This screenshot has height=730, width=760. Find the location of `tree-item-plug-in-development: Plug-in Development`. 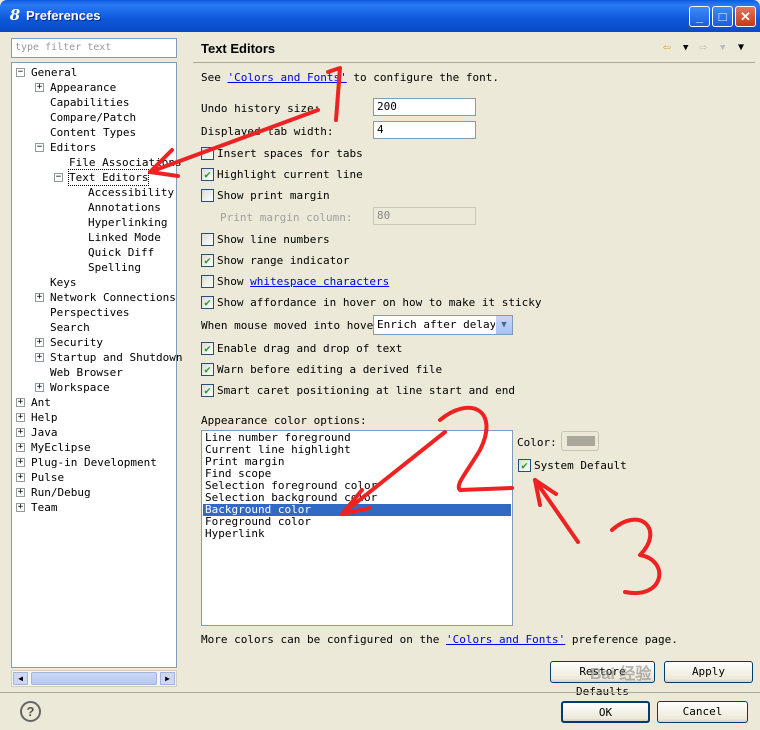

tree-item-plug-in-development: Plug-in Development is located at coordinates (94, 462).